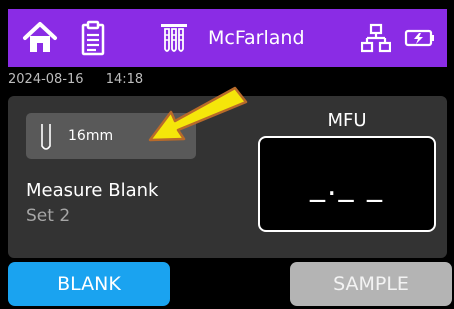  What do you see at coordinates (371, 284) in the screenshot?
I see `sample-button: SAMPLE` at bounding box center [371, 284].